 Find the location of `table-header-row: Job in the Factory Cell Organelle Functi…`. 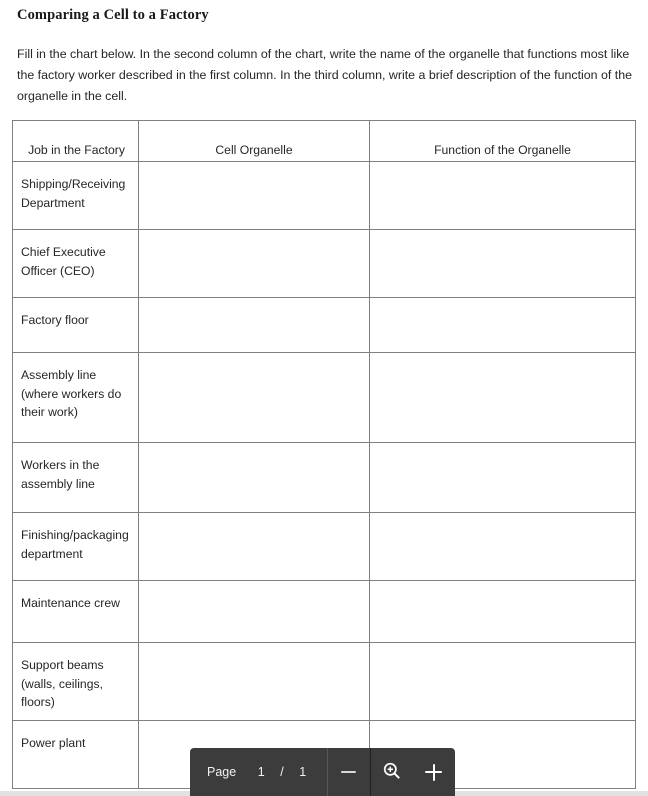

table-header-row: Job in the Factory Cell Organelle Functi… is located at coordinates (324, 141).